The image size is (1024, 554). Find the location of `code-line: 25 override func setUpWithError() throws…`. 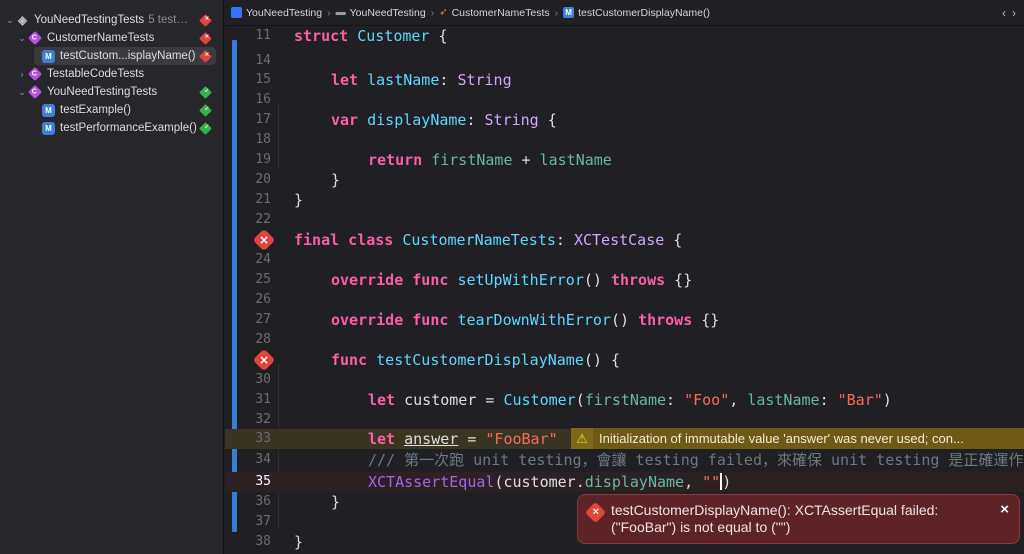

code-line: 25 override func setUpWithError() throws… is located at coordinates (624, 280).